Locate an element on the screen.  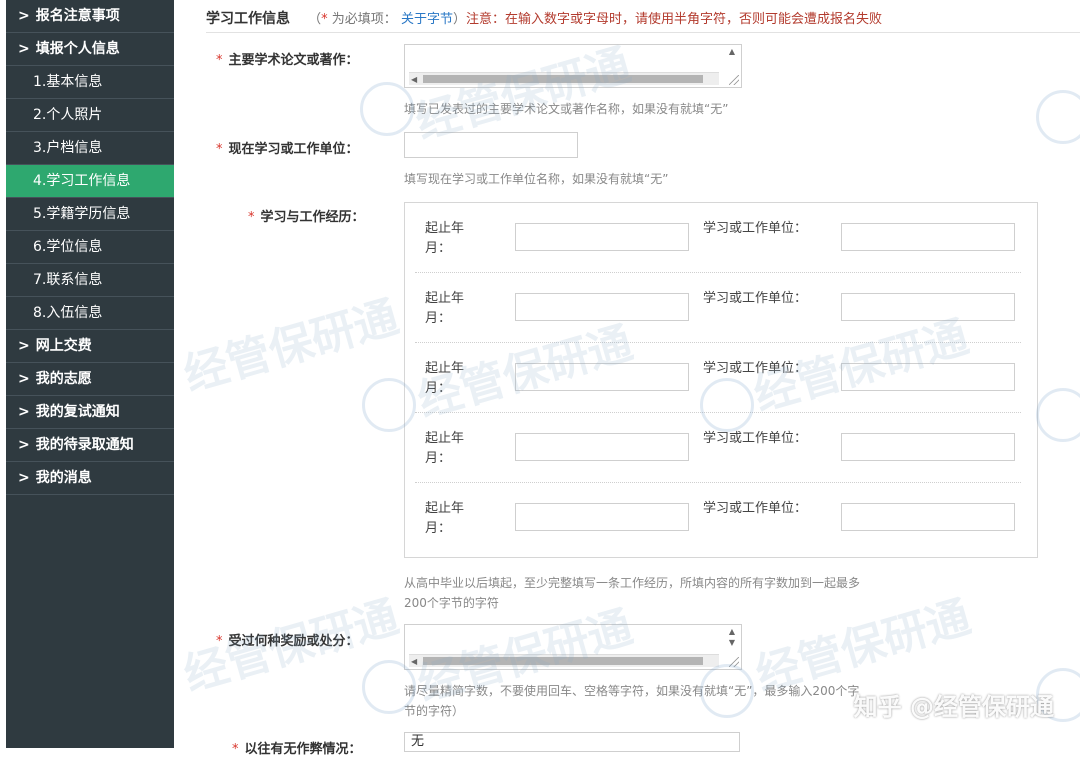
sidebar-item-3: 2.个人照片 is located at coordinates (90, 115).